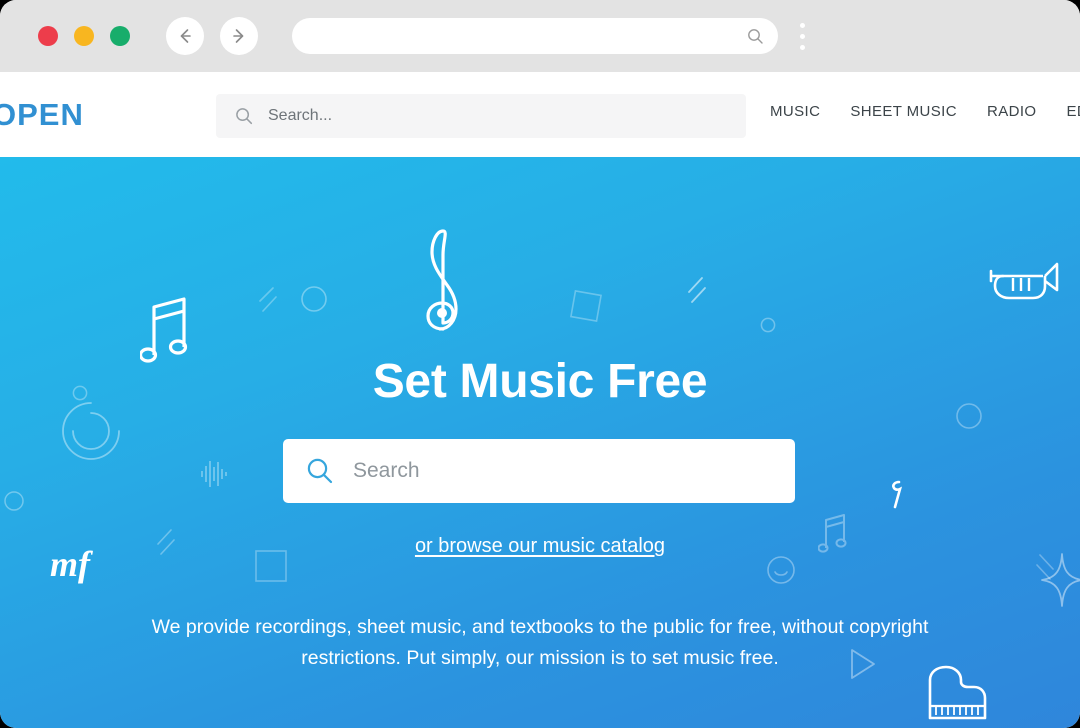 Image resolution: width=1080 pixels, height=728 pixels. I want to click on browser-nav-buttons, so click(212, 36).